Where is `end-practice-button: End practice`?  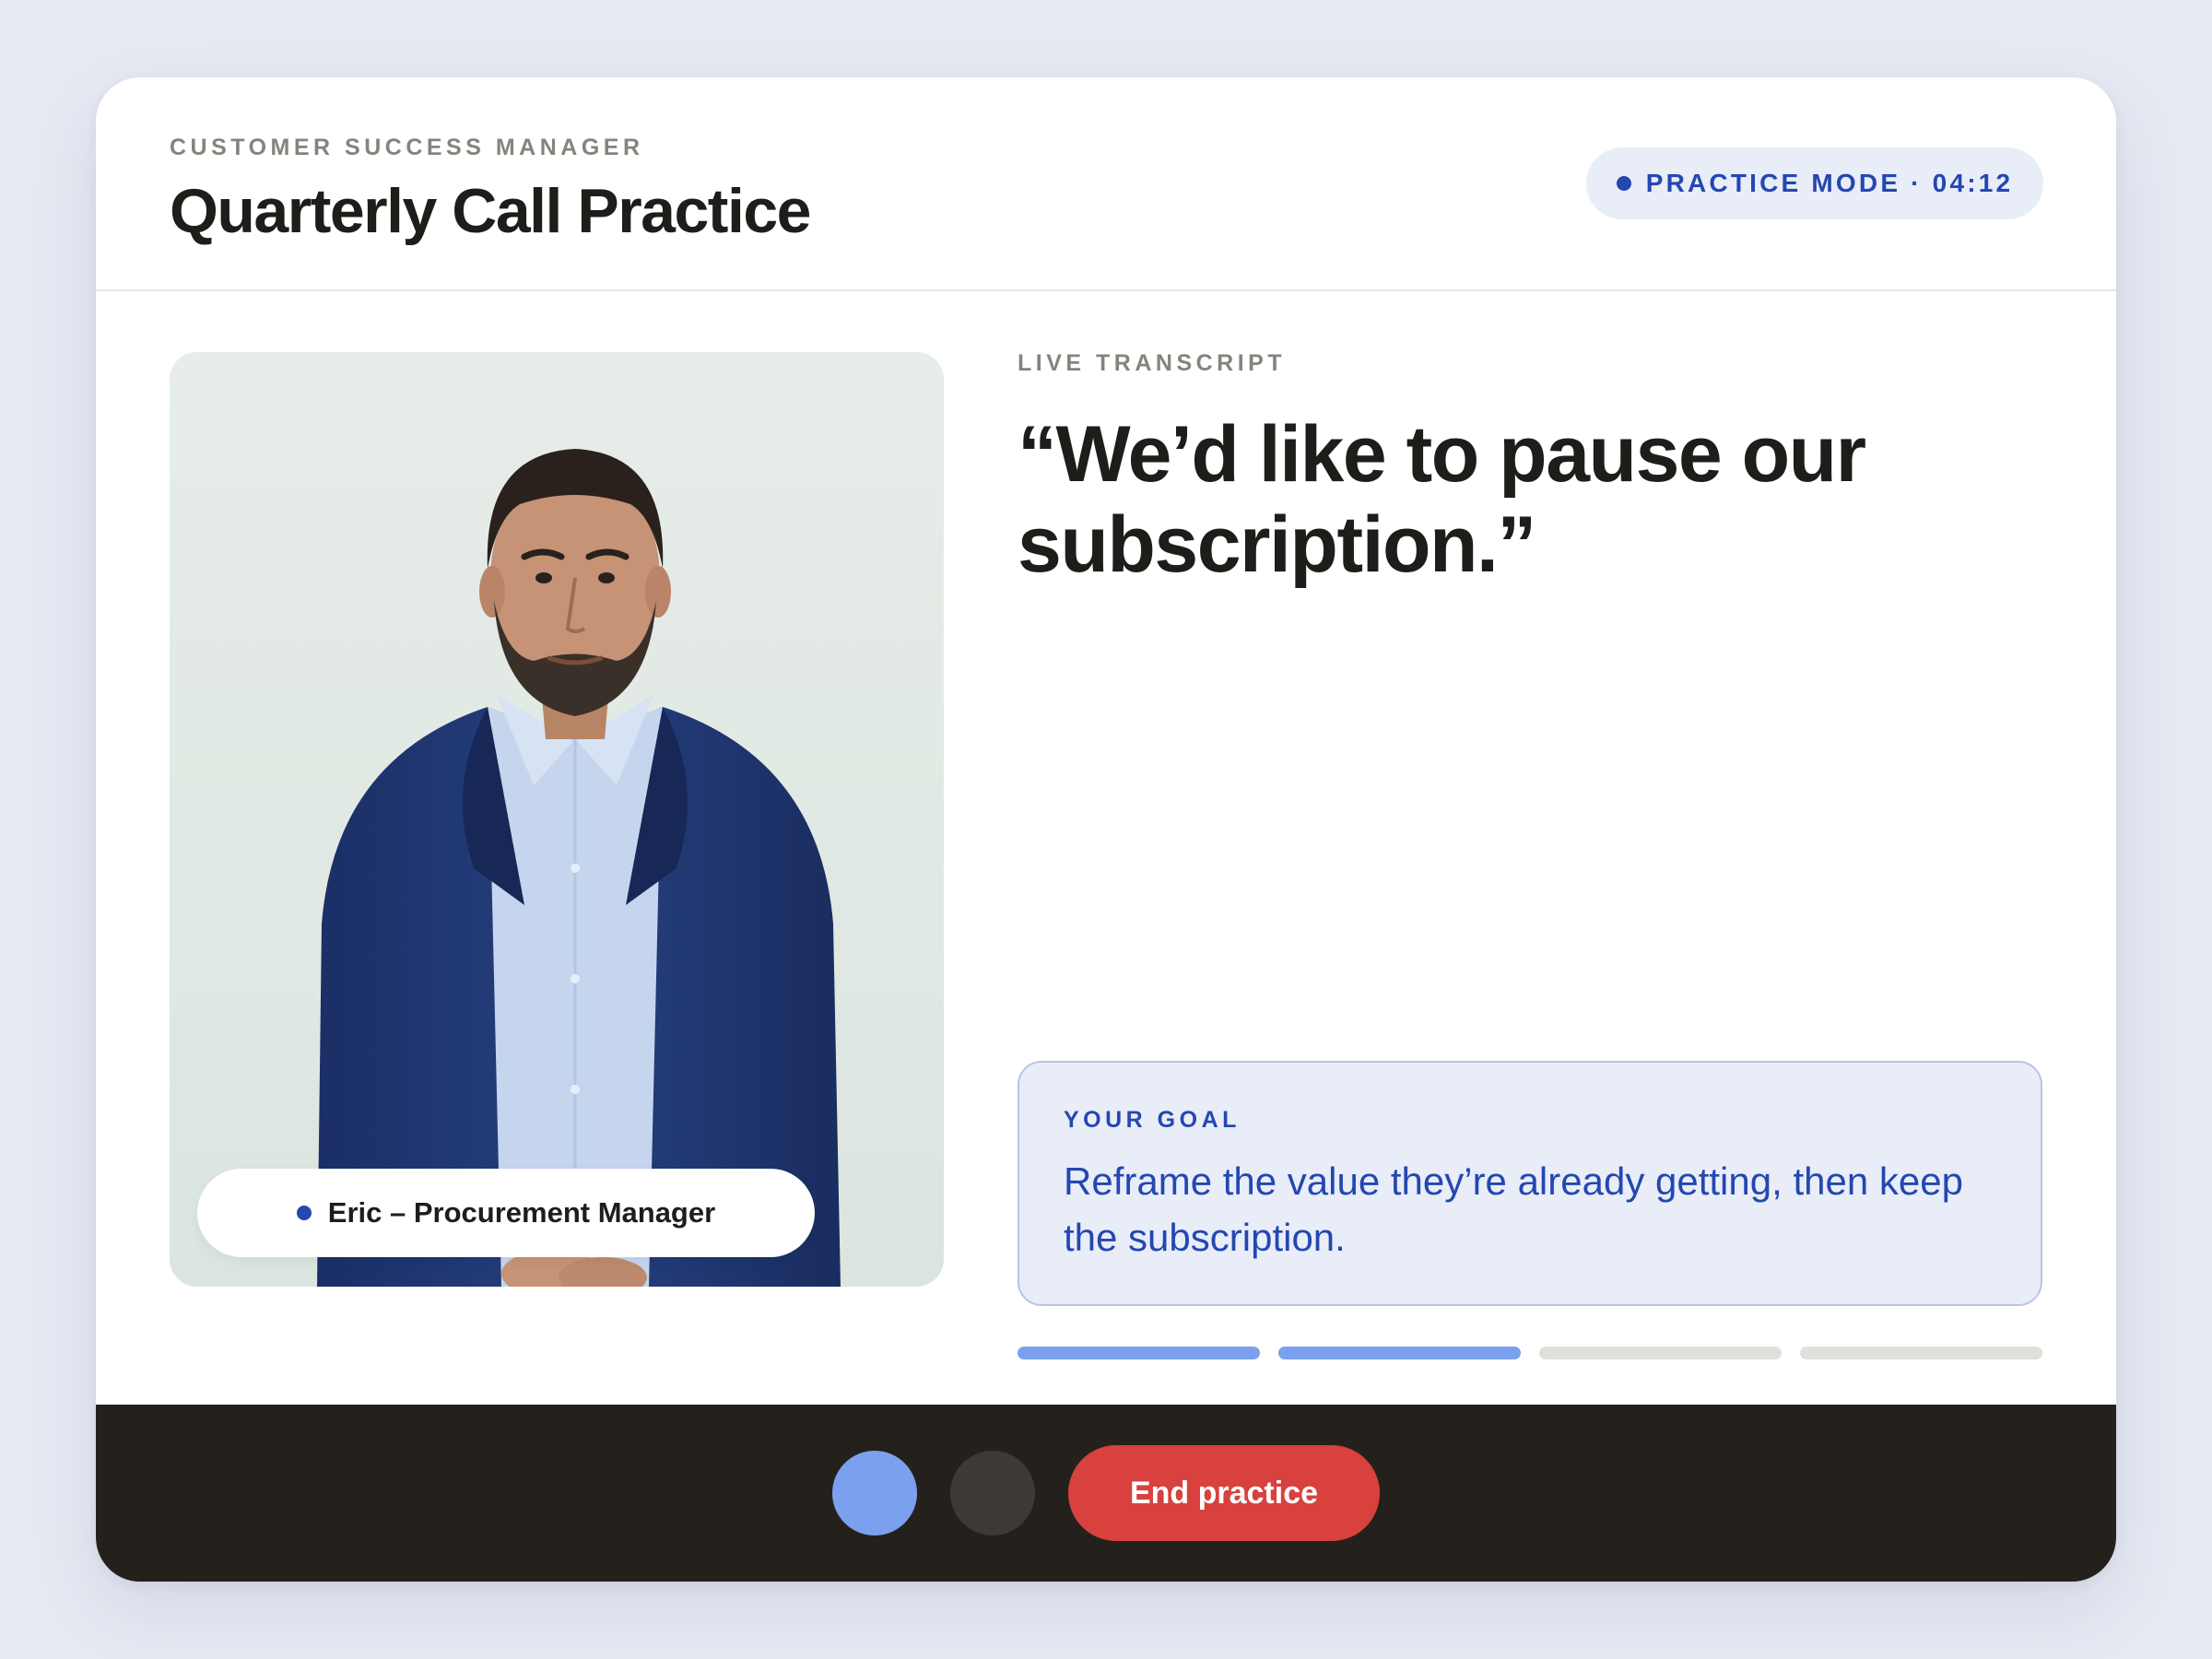
end-practice-button: End practice is located at coordinates (1224, 1493).